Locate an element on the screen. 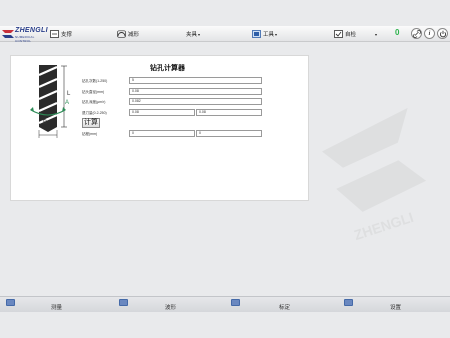 The width and height of the screenshot is (450, 338). link-icon is located at coordinates (416, 33).